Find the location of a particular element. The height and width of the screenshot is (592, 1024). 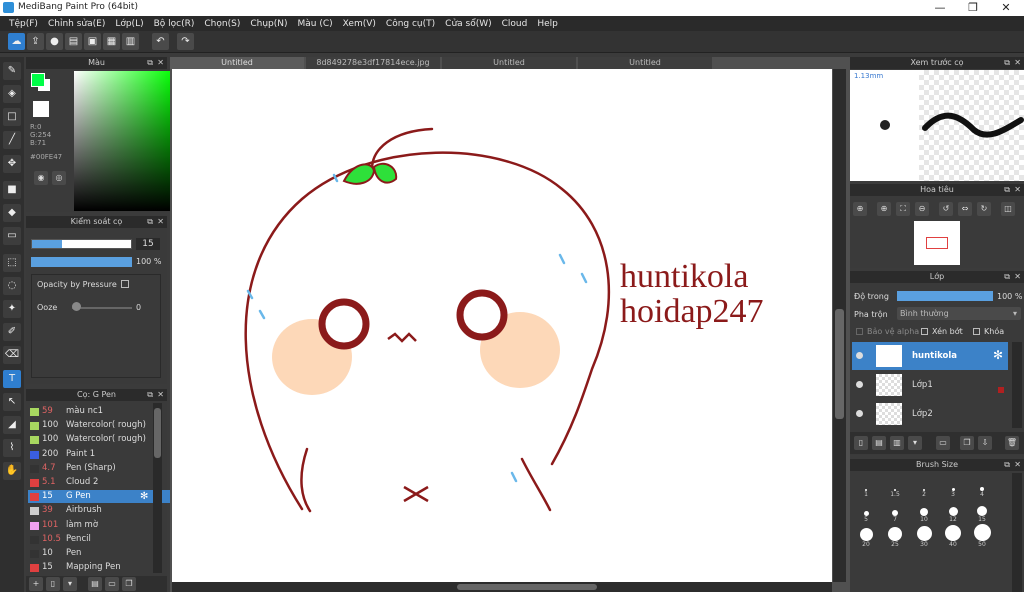

rotate-right-icon: ↻ is located at coordinates (984, 209).